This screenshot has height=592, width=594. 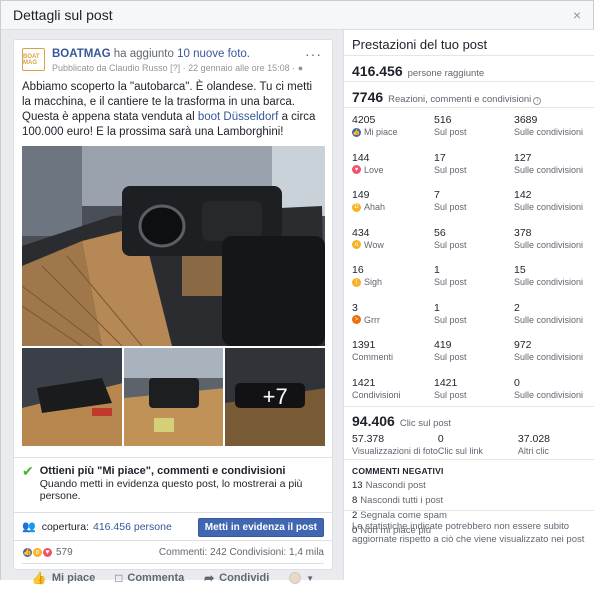 I want to click on stat-label-text: Grrr, so click(x=372, y=319).